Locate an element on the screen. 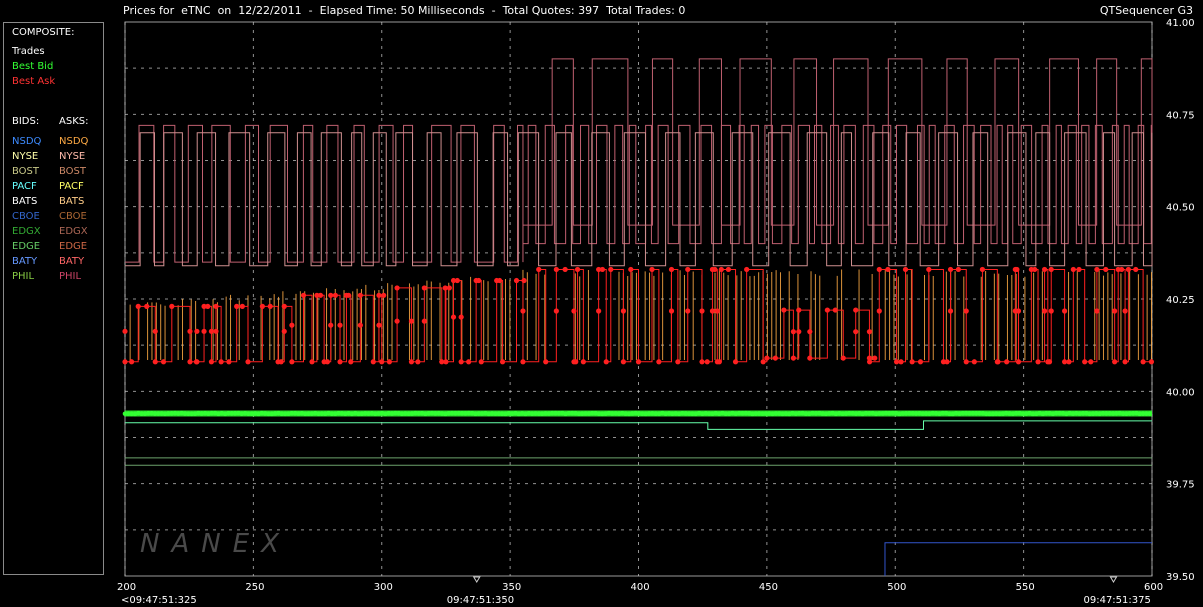 This screenshot has width=1203, height=607. nanex-watermark: NANEX is located at coordinates (215, 544).